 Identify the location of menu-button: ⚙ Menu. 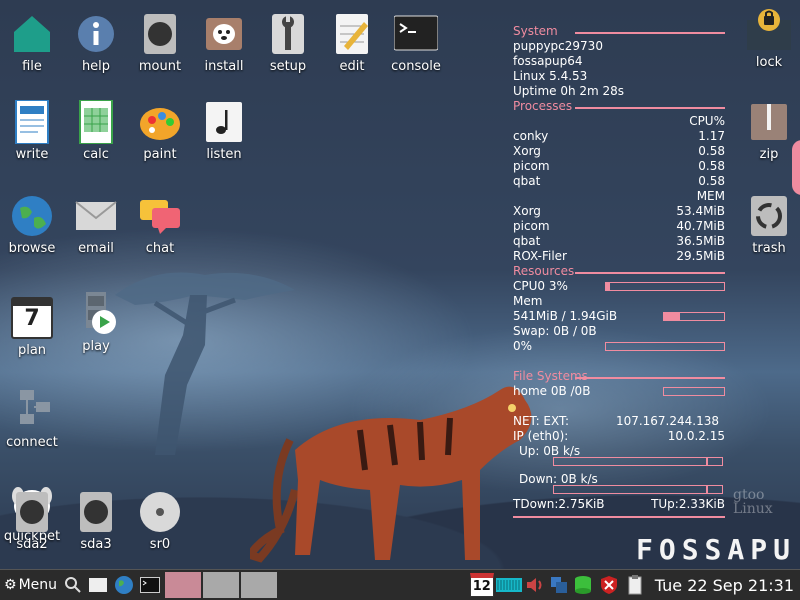
(30, 585).